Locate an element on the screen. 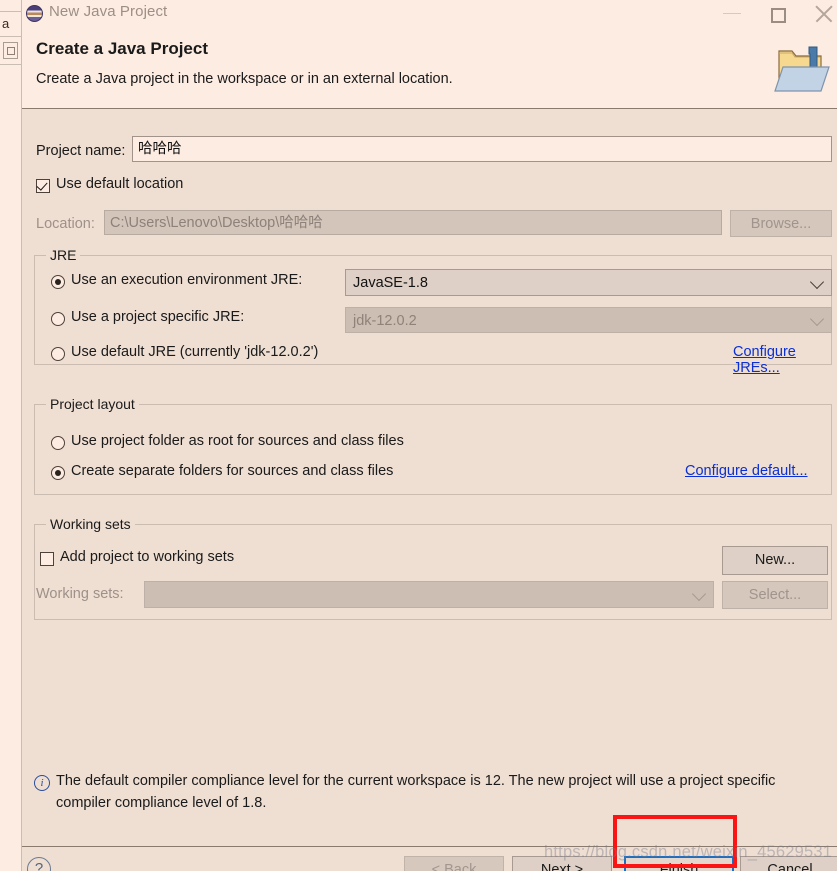 This screenshot has width=837, height=871. radio-project-specific-jre-label: Use a project specific JRE: is located at coordinates (158, 317).